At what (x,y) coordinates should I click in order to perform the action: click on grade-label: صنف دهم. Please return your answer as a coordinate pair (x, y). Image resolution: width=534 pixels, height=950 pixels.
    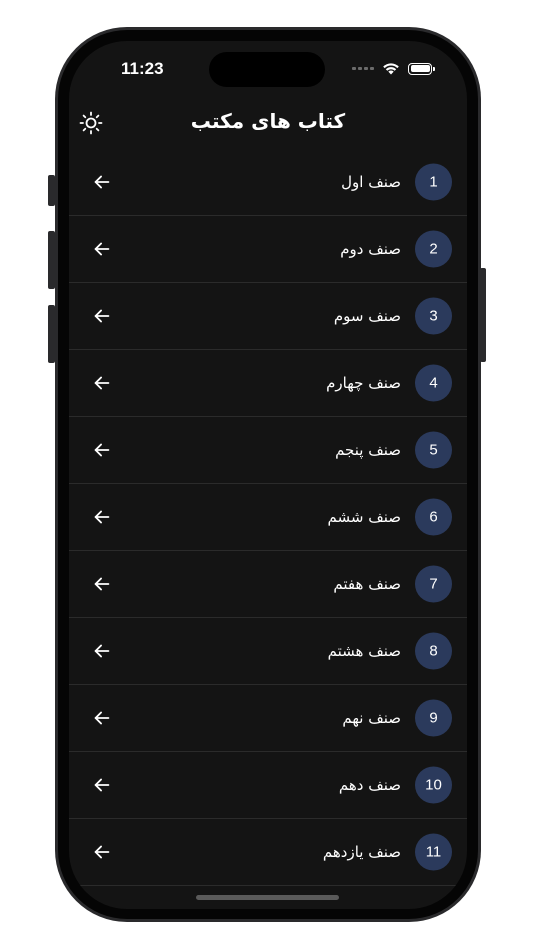
    Looking at the image, I should click on (369, 785).